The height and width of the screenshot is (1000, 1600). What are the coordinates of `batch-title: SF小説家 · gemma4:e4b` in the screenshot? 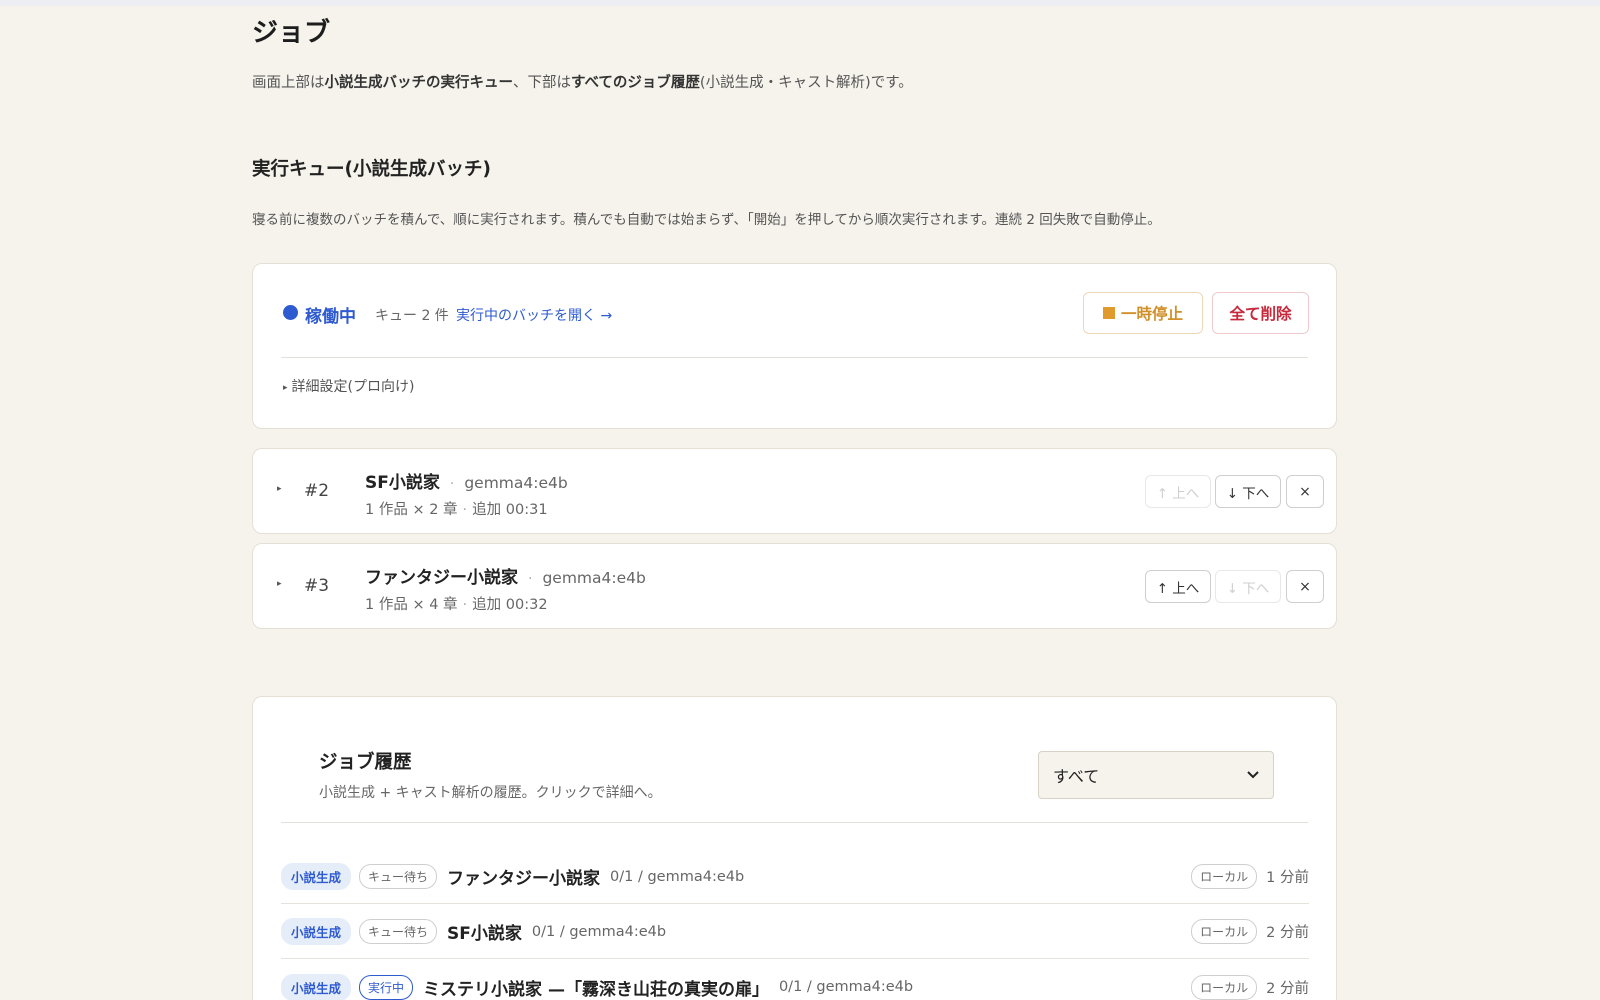 It's located at (466, 480).